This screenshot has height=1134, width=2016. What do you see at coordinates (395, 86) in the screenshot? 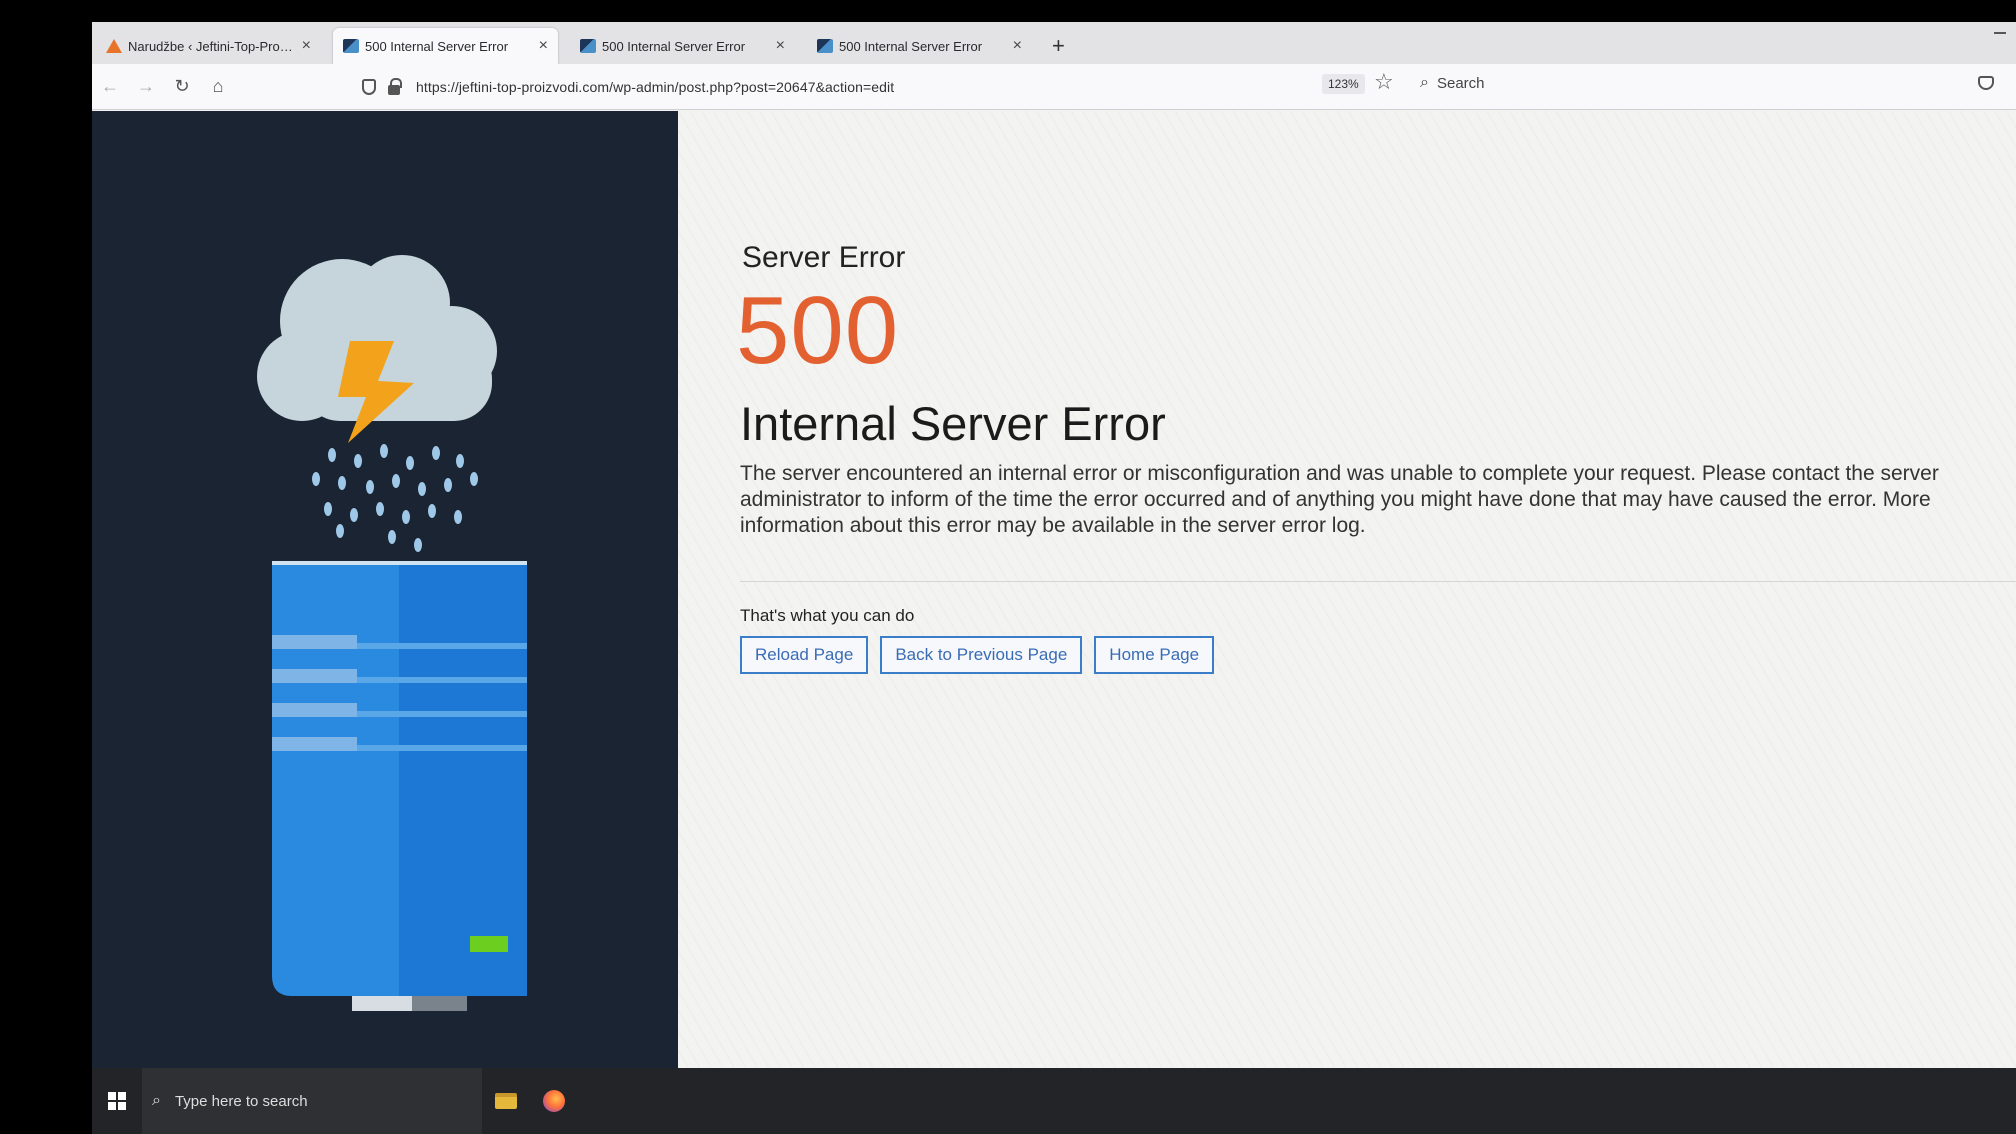
I see `lock-icon` at bounding box center [395, 86].